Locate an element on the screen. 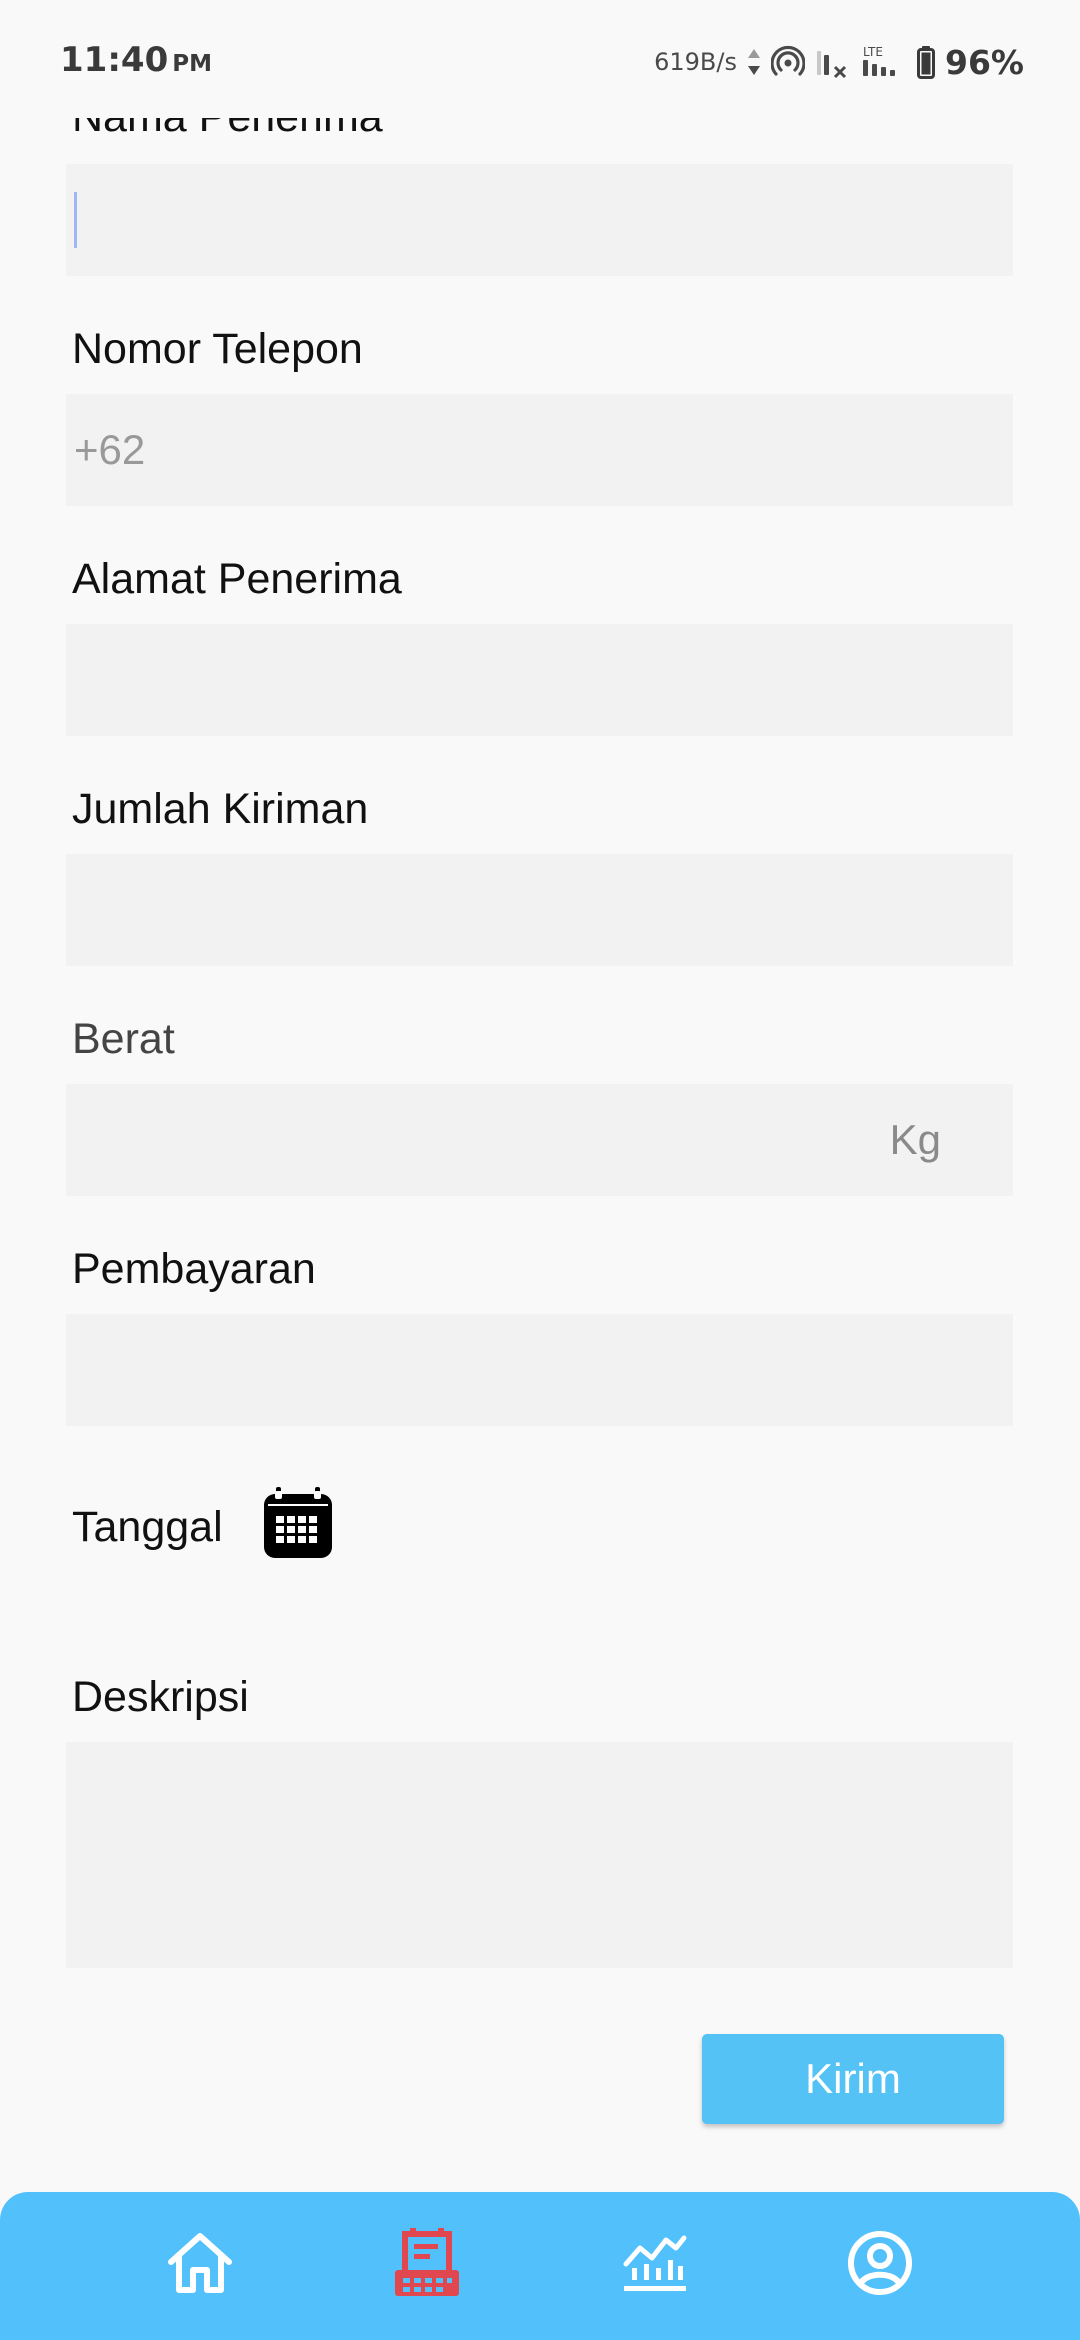 This screenshot has width=1080, height=2340. weight-label: Berat is located at coordinates (123, 1039).